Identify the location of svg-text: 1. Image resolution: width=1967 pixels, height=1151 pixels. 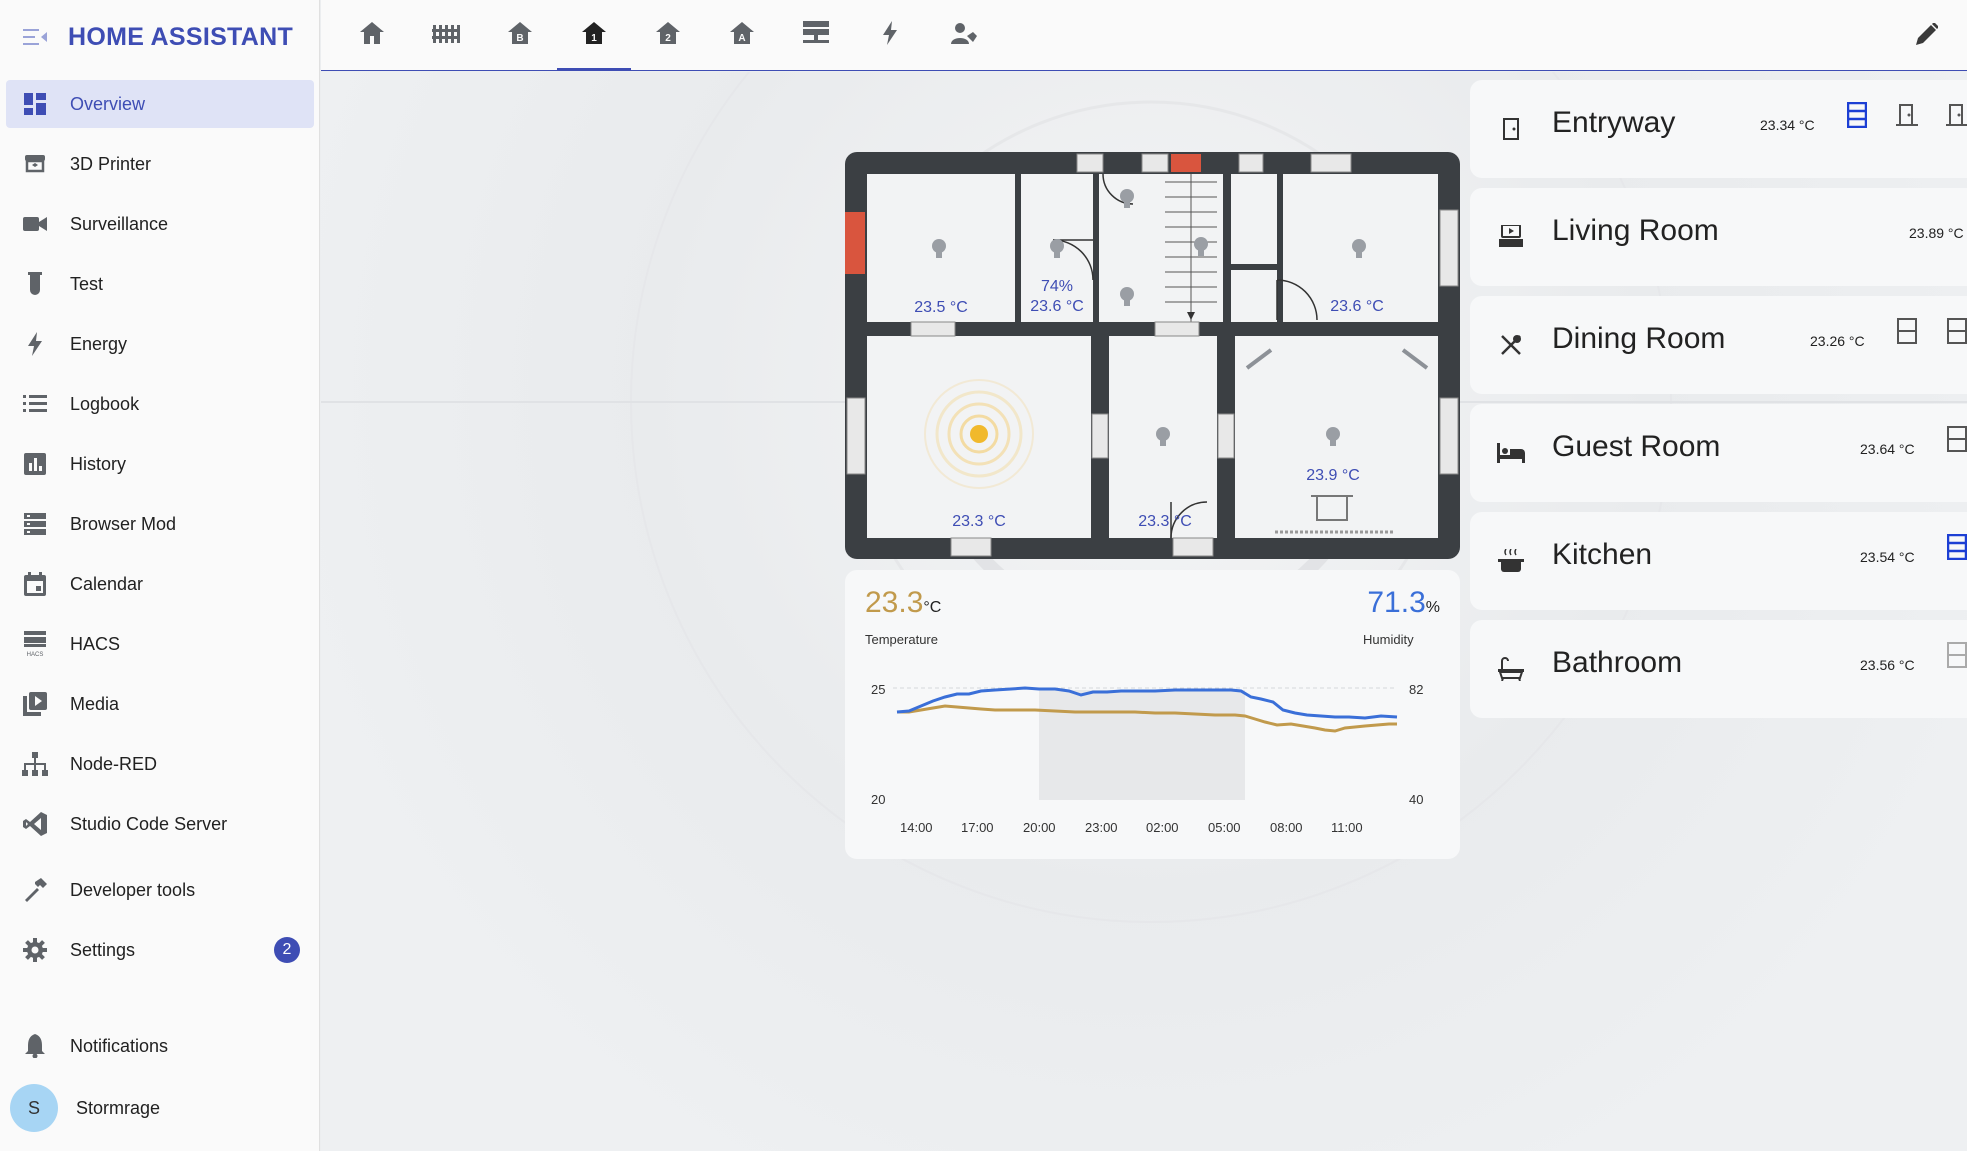
(594, 38).